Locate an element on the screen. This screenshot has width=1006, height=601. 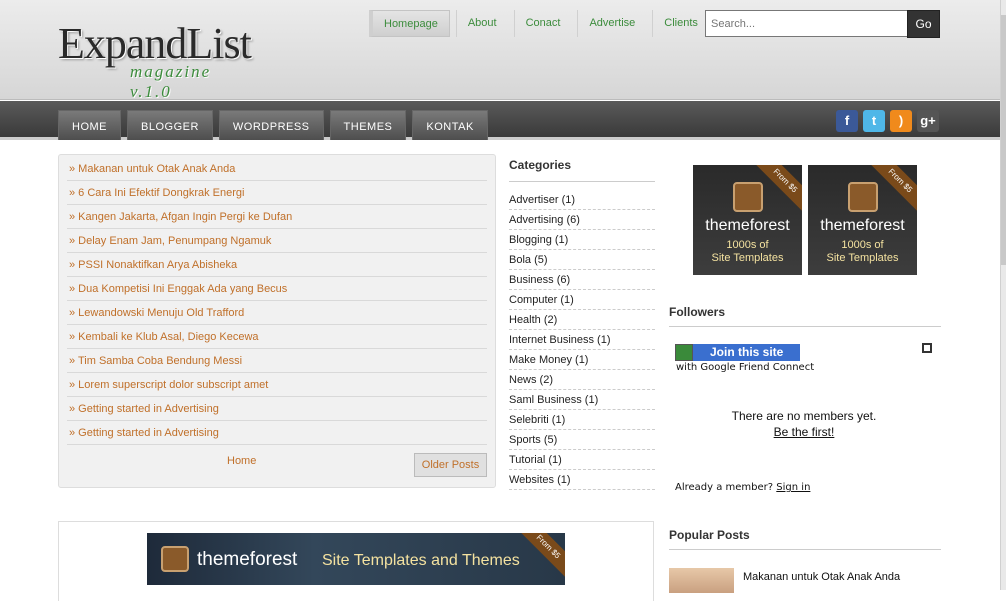
search-go-button: Go is located at coordinates (923, 24).